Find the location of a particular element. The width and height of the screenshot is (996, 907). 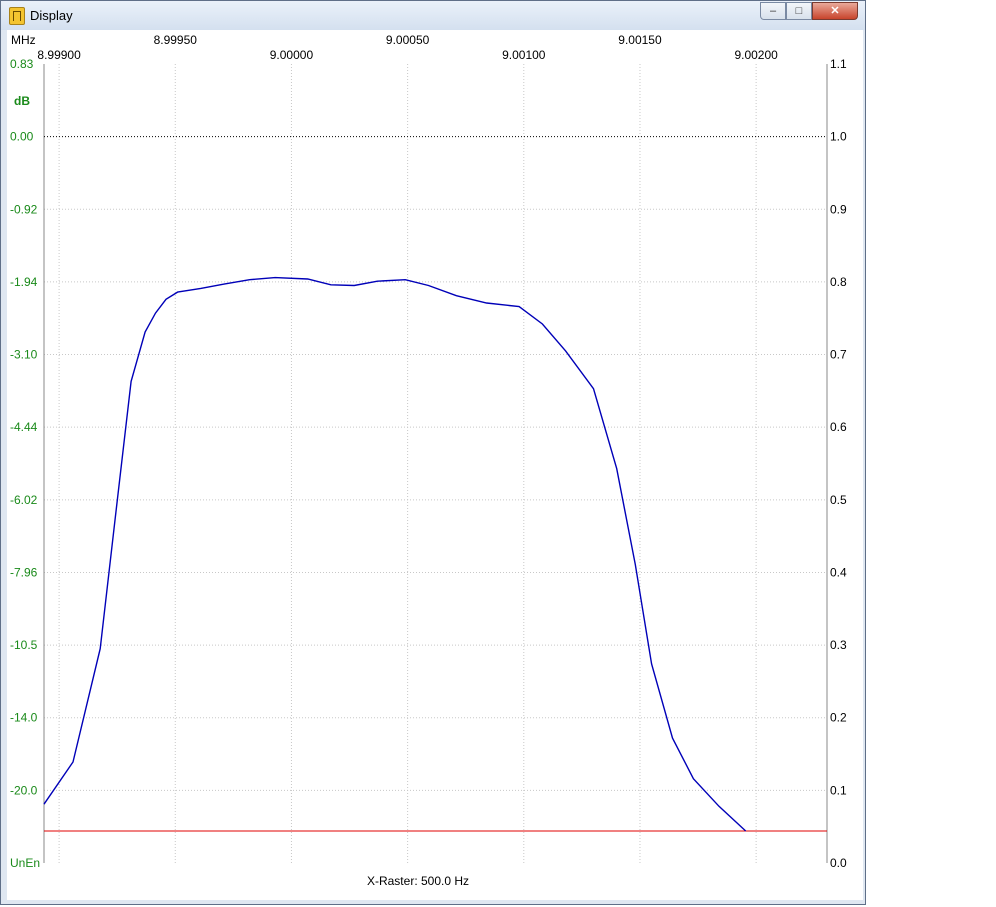

right-tick-label: 1.1 is located at coordinates (838, 64).